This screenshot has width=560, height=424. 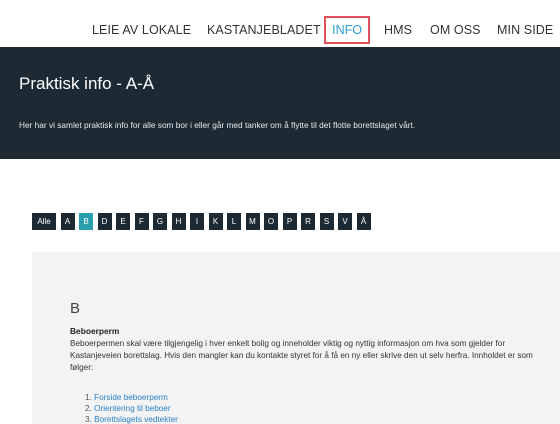 I want to click on list-item: 1. Forside beboerperm, so click(x=131, y=397).